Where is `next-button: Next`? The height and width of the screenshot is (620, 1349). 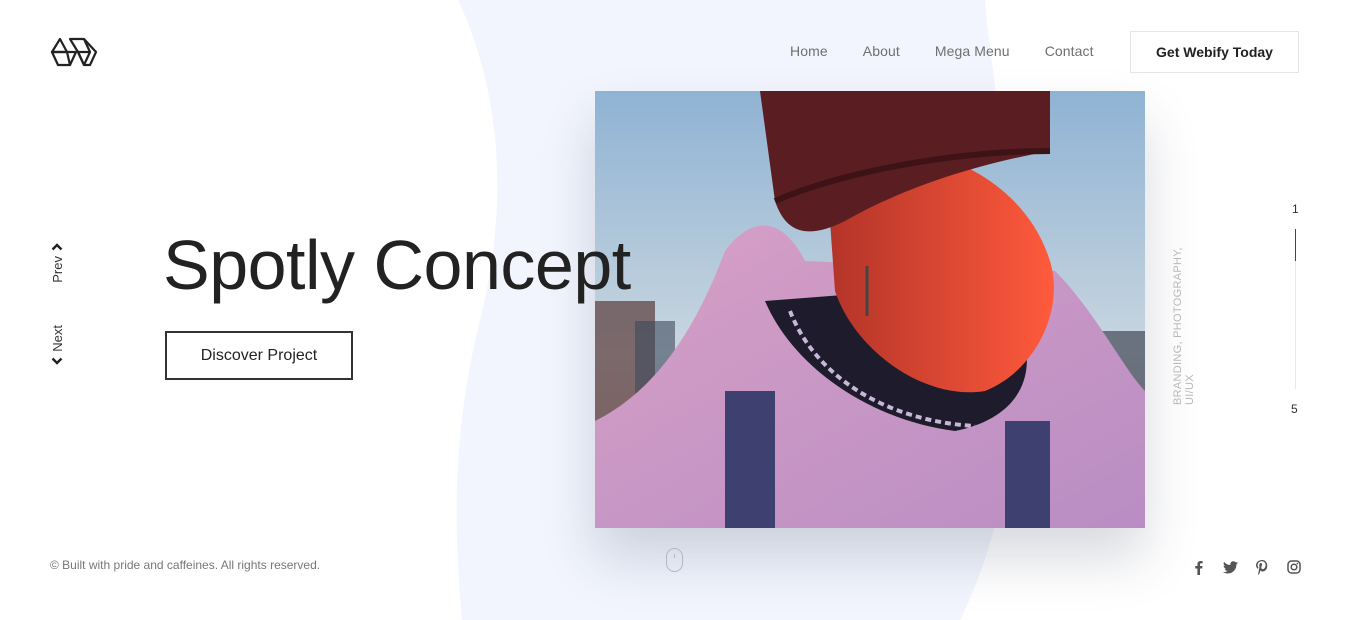
next-button: Next is located at coordinates (57, 345).